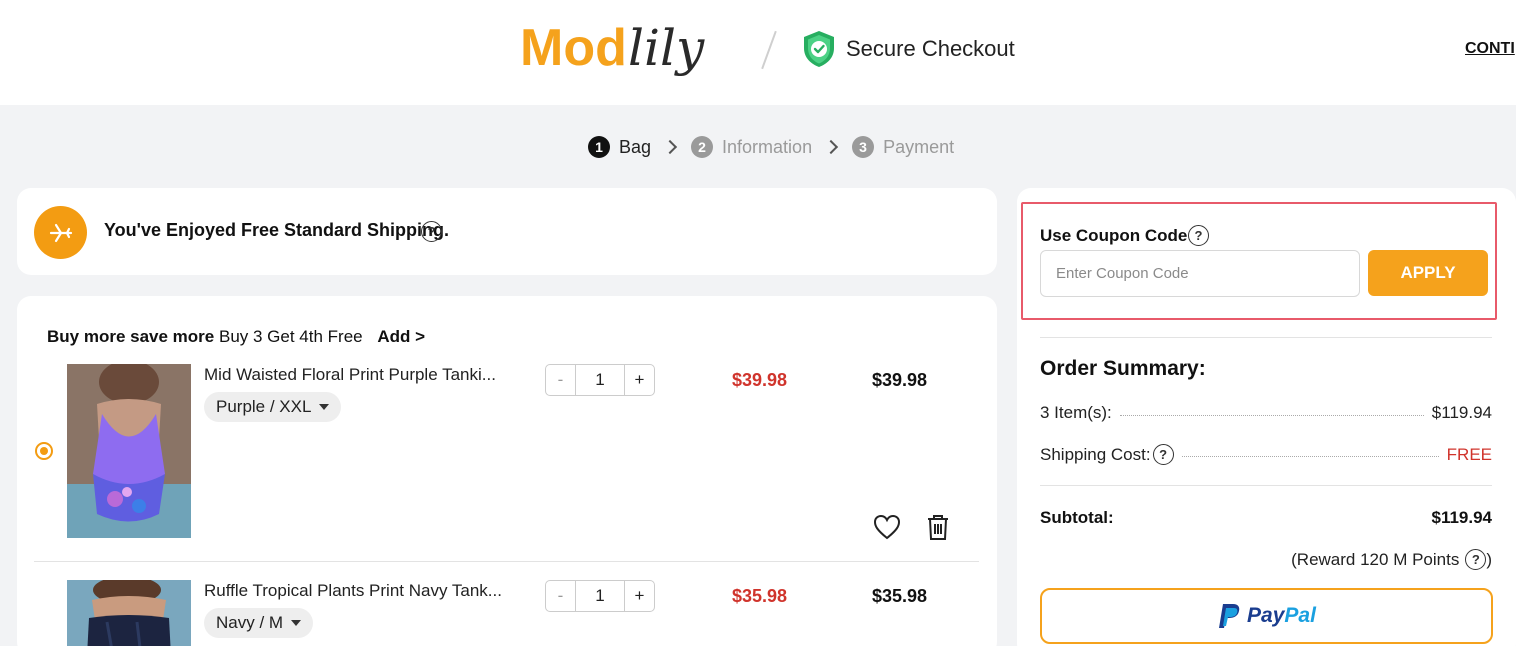 The height and width of the screenshot is (646, 1516). I want to click on step-bag: 1 Bag, so click(619, 147).